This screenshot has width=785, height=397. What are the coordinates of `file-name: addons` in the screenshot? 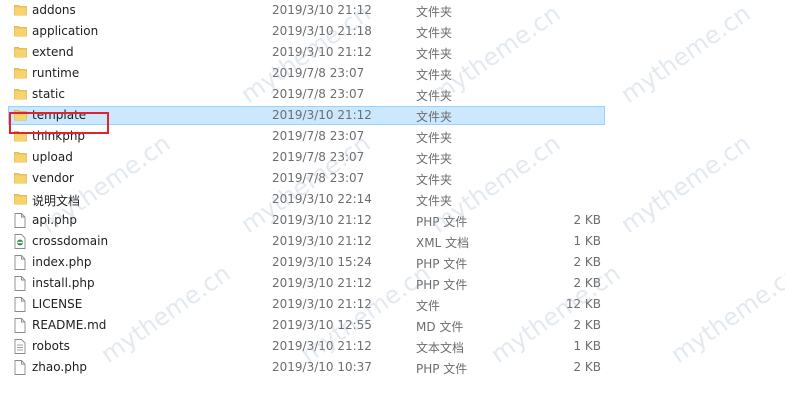 It's located at (54, 10).